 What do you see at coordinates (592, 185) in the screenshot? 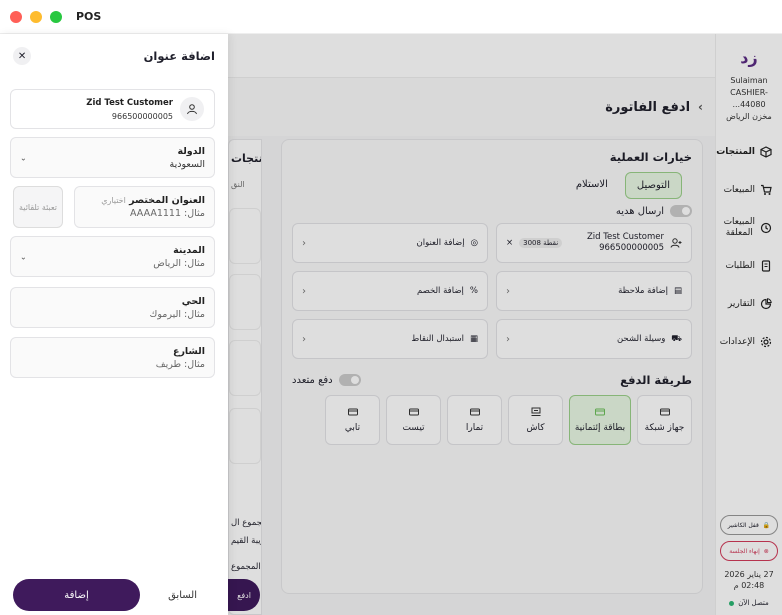
I see `tab-pickup: الاستلام` at bounding box center [592, 185].